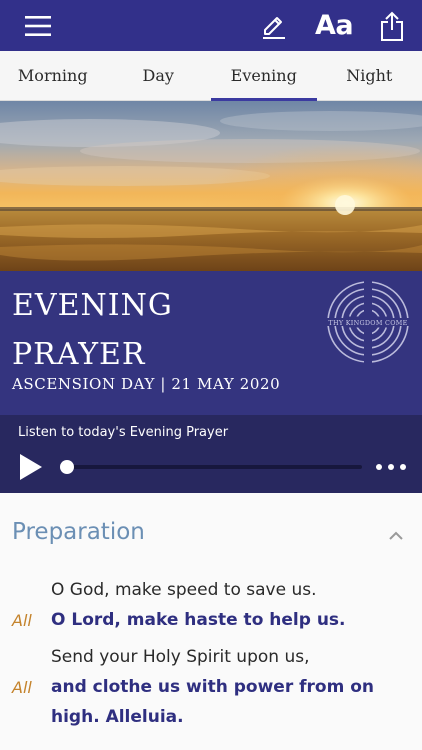 This screenshot has height=750, width=422. Describe the element at coordinates (396, 536) in the screenshot. I see `chevron-up-icon` at that location.